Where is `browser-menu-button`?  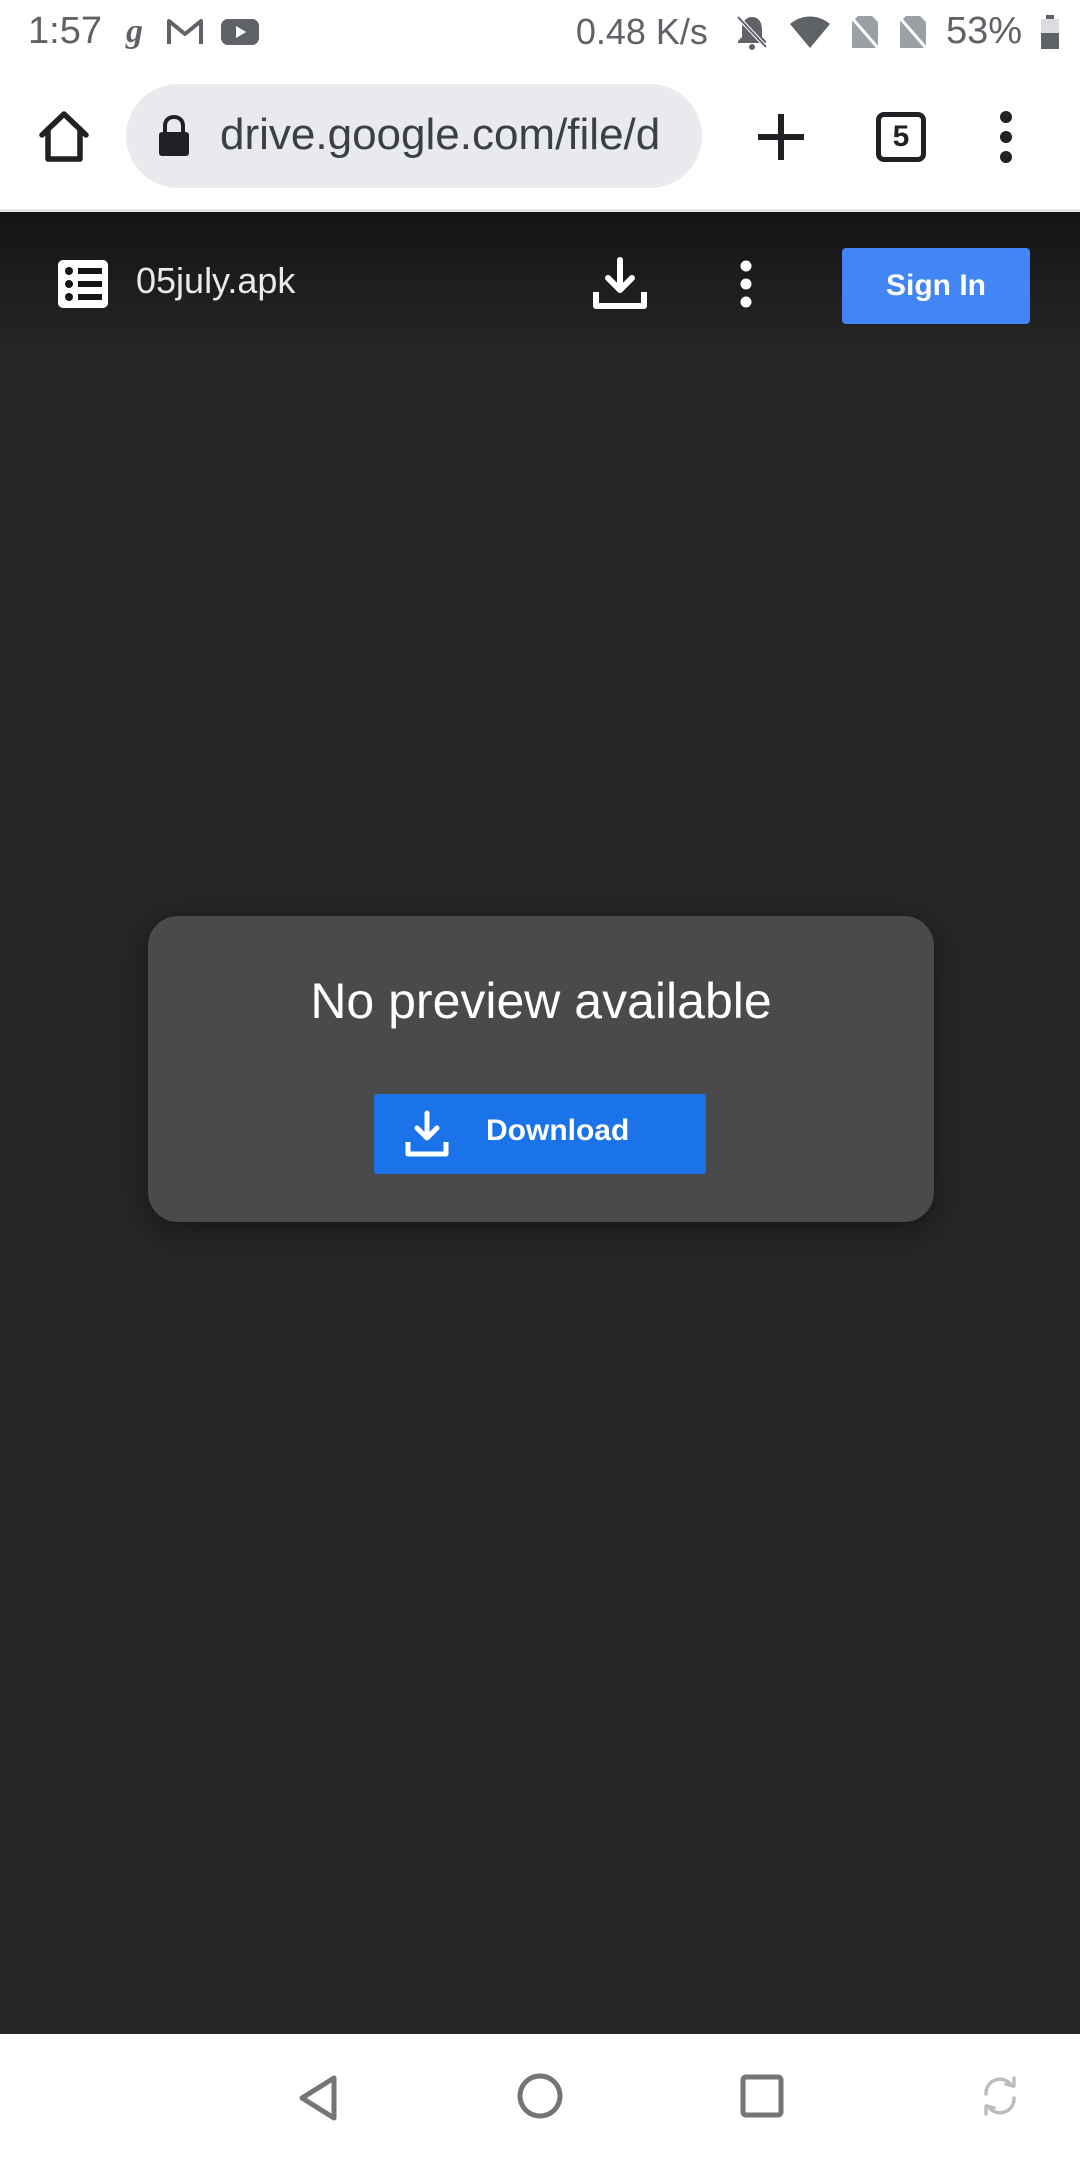 browser-menu-button is located at coordinates (1006, 137).